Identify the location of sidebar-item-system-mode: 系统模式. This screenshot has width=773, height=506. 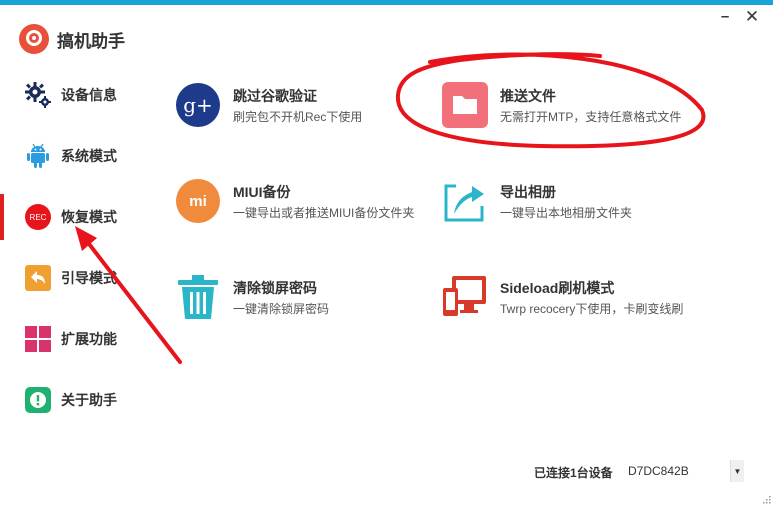
(75, 156).